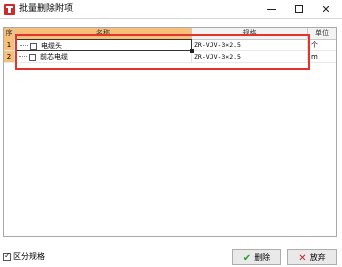 This screenshot has width=342, height=267. What do you see at coordinates (322, 45) in the screenshot?
I see `row-unit: 个` at bounding box center [322, 45].